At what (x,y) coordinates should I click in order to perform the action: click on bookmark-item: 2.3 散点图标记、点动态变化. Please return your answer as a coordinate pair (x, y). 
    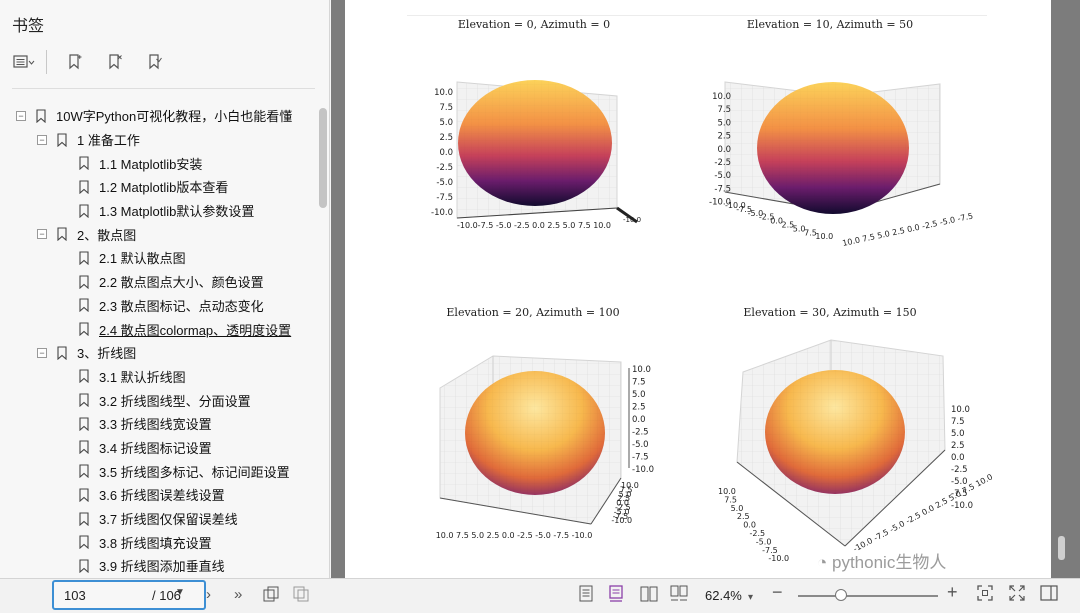
    Looking at the image, I should click on (160, 306).